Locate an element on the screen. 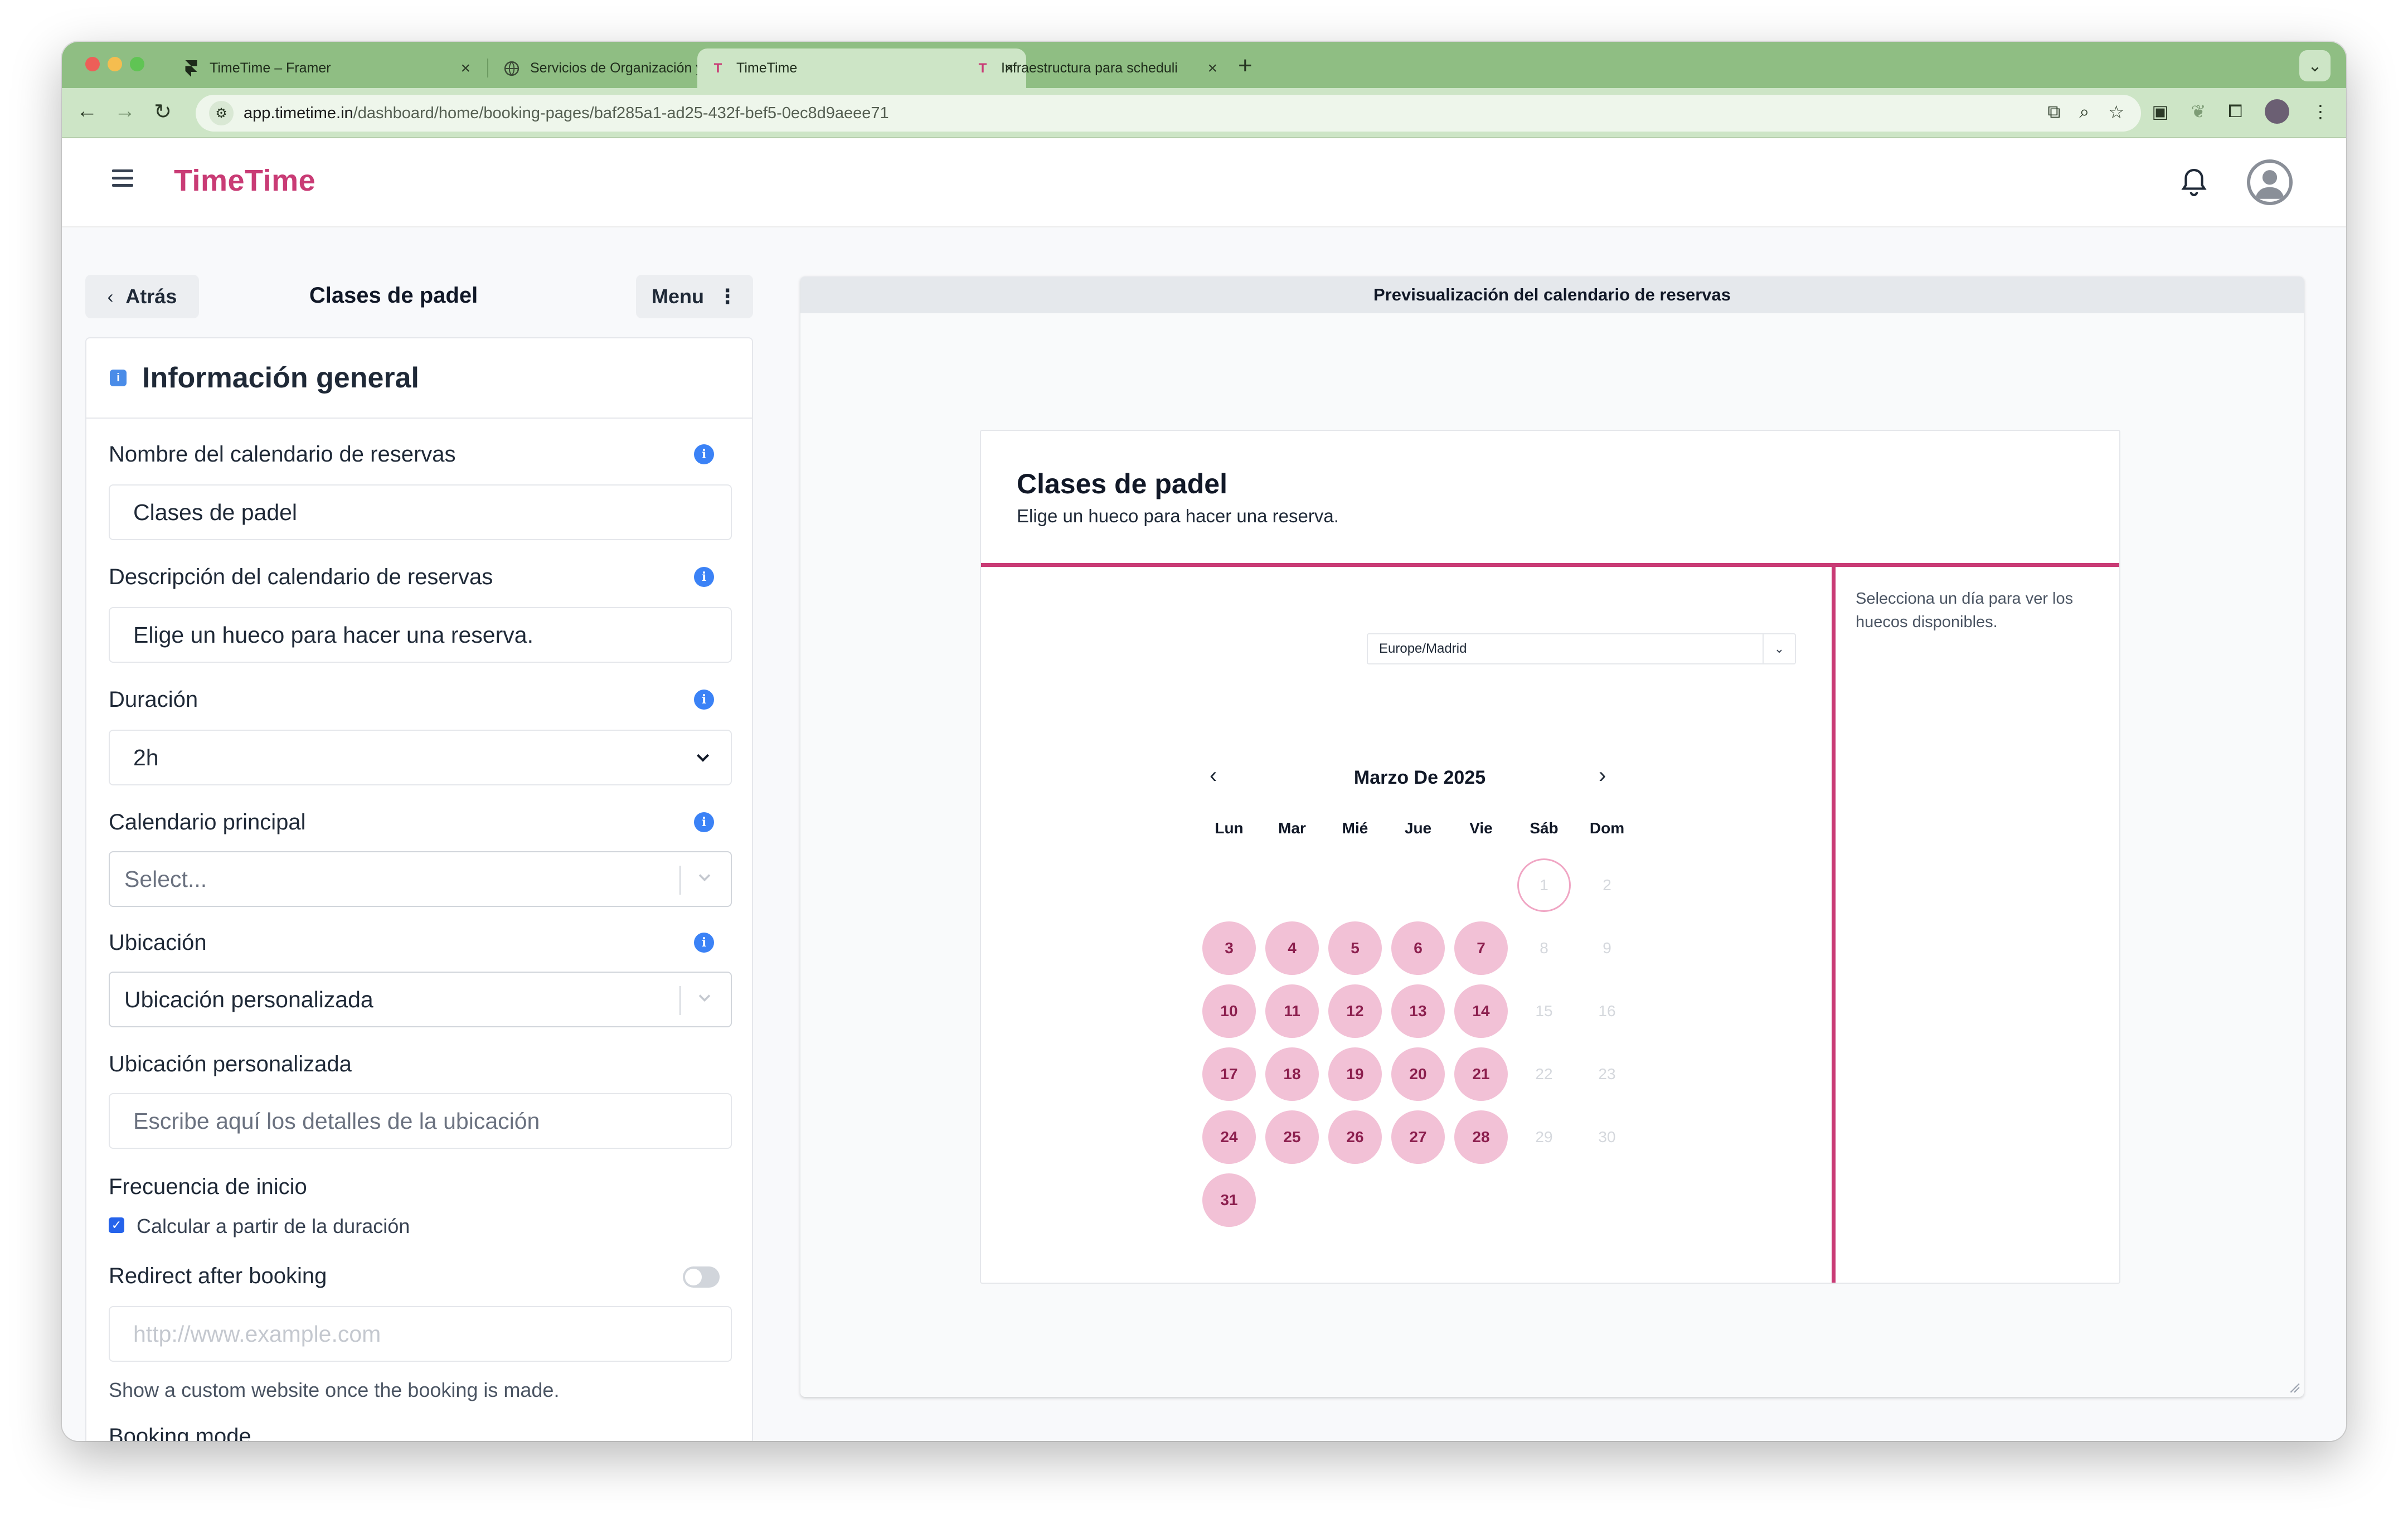 This screenshot has height=1524, width=2408. vertical-dots-icon: ⋮ is located at coordinates (727, 296).